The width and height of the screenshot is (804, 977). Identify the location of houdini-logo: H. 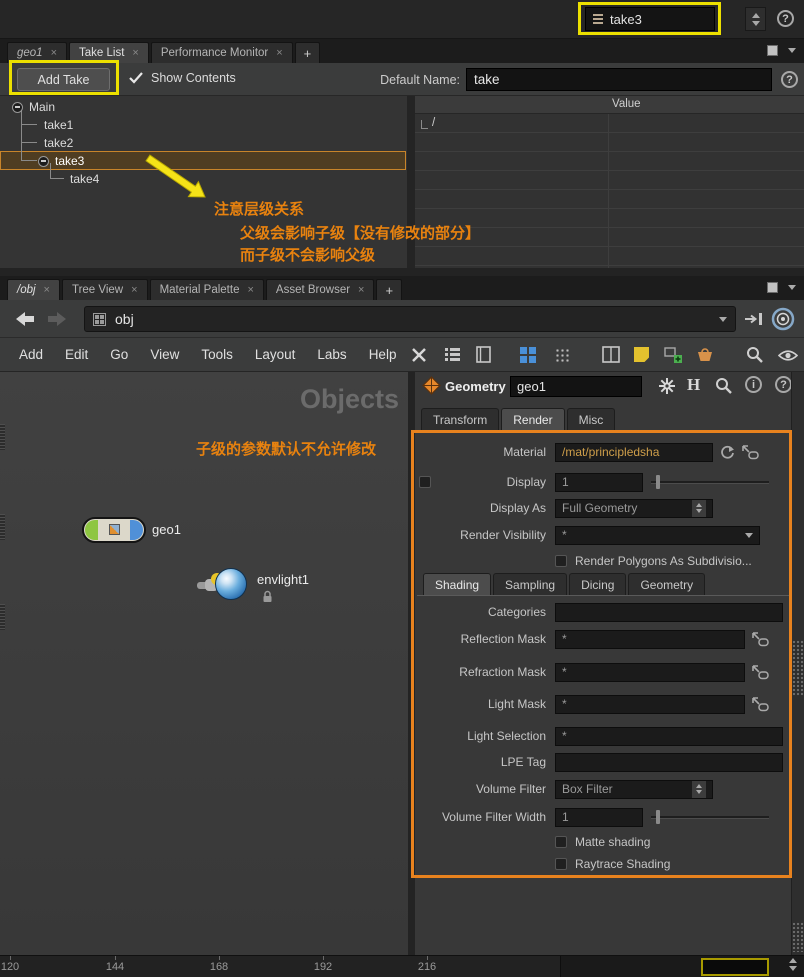
(693, 385).